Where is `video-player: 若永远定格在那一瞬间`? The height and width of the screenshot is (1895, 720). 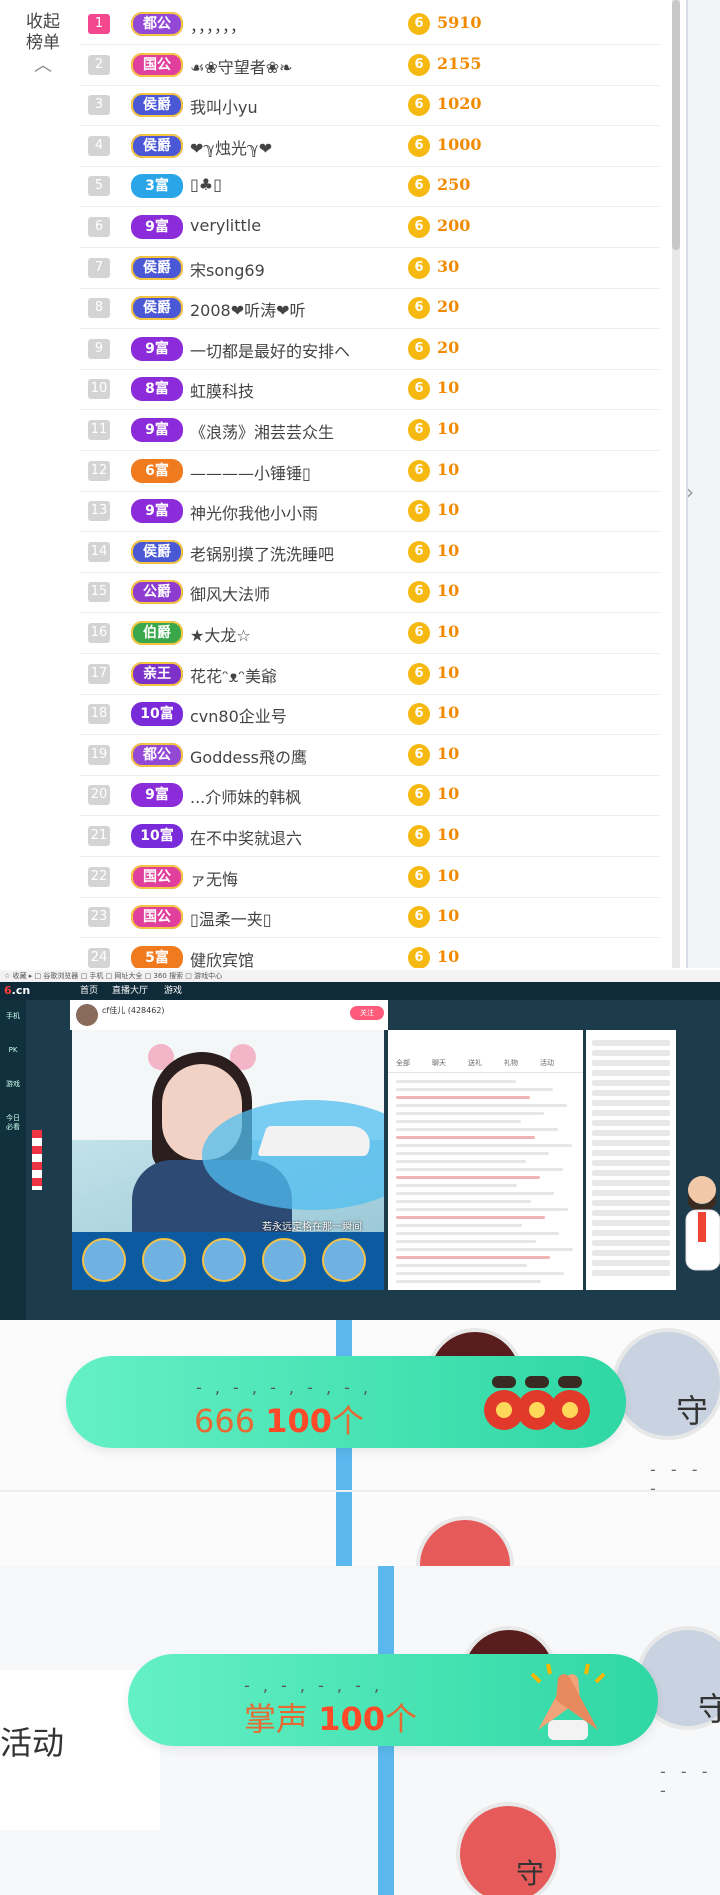
video-player: 若永远定格在那一瞬间 is located at coordinates (228, 1131).